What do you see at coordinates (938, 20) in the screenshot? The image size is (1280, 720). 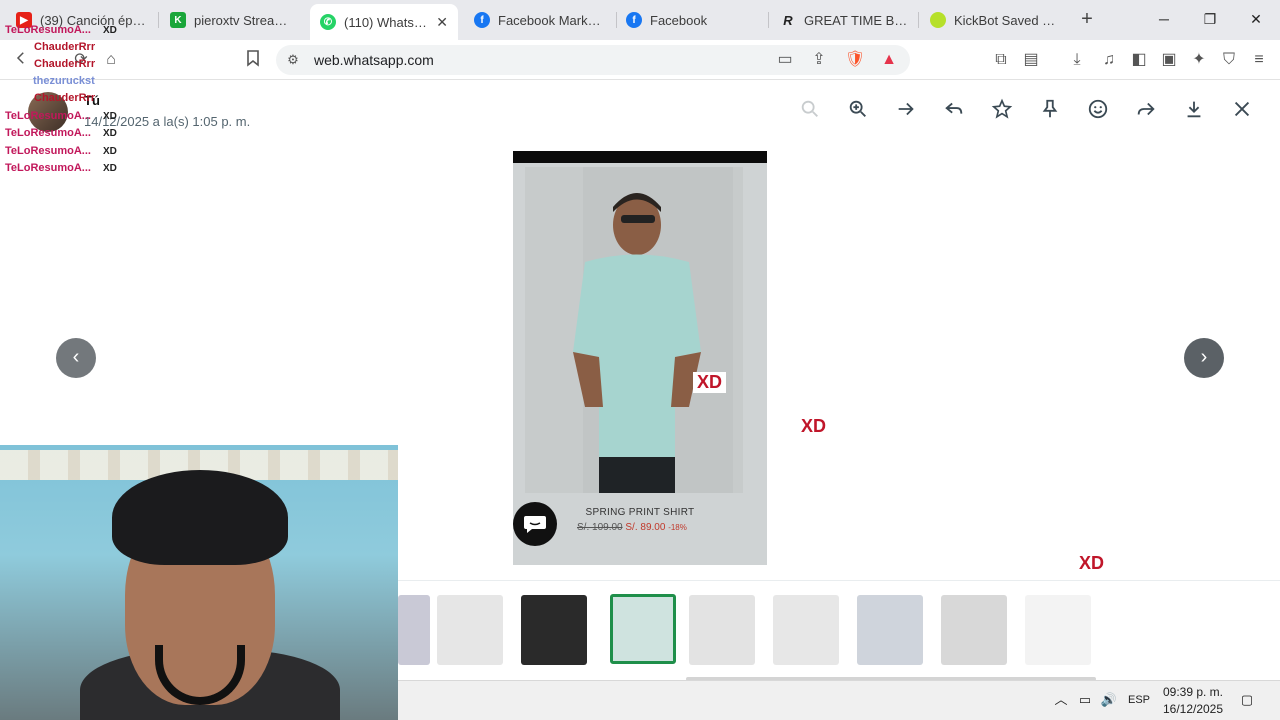 I see `kickbot-icon` at bounding box center [938, 20].